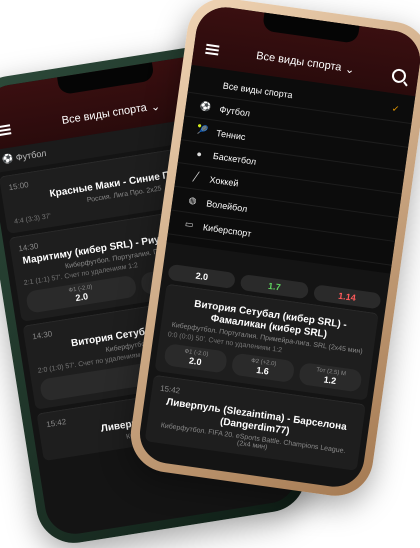 This screenshot has height=548, width=420. What do you see at coordinates (189, 224) in the screenshot?
I see `gamepad-icon: ▭` at bounding box center [189, 224].